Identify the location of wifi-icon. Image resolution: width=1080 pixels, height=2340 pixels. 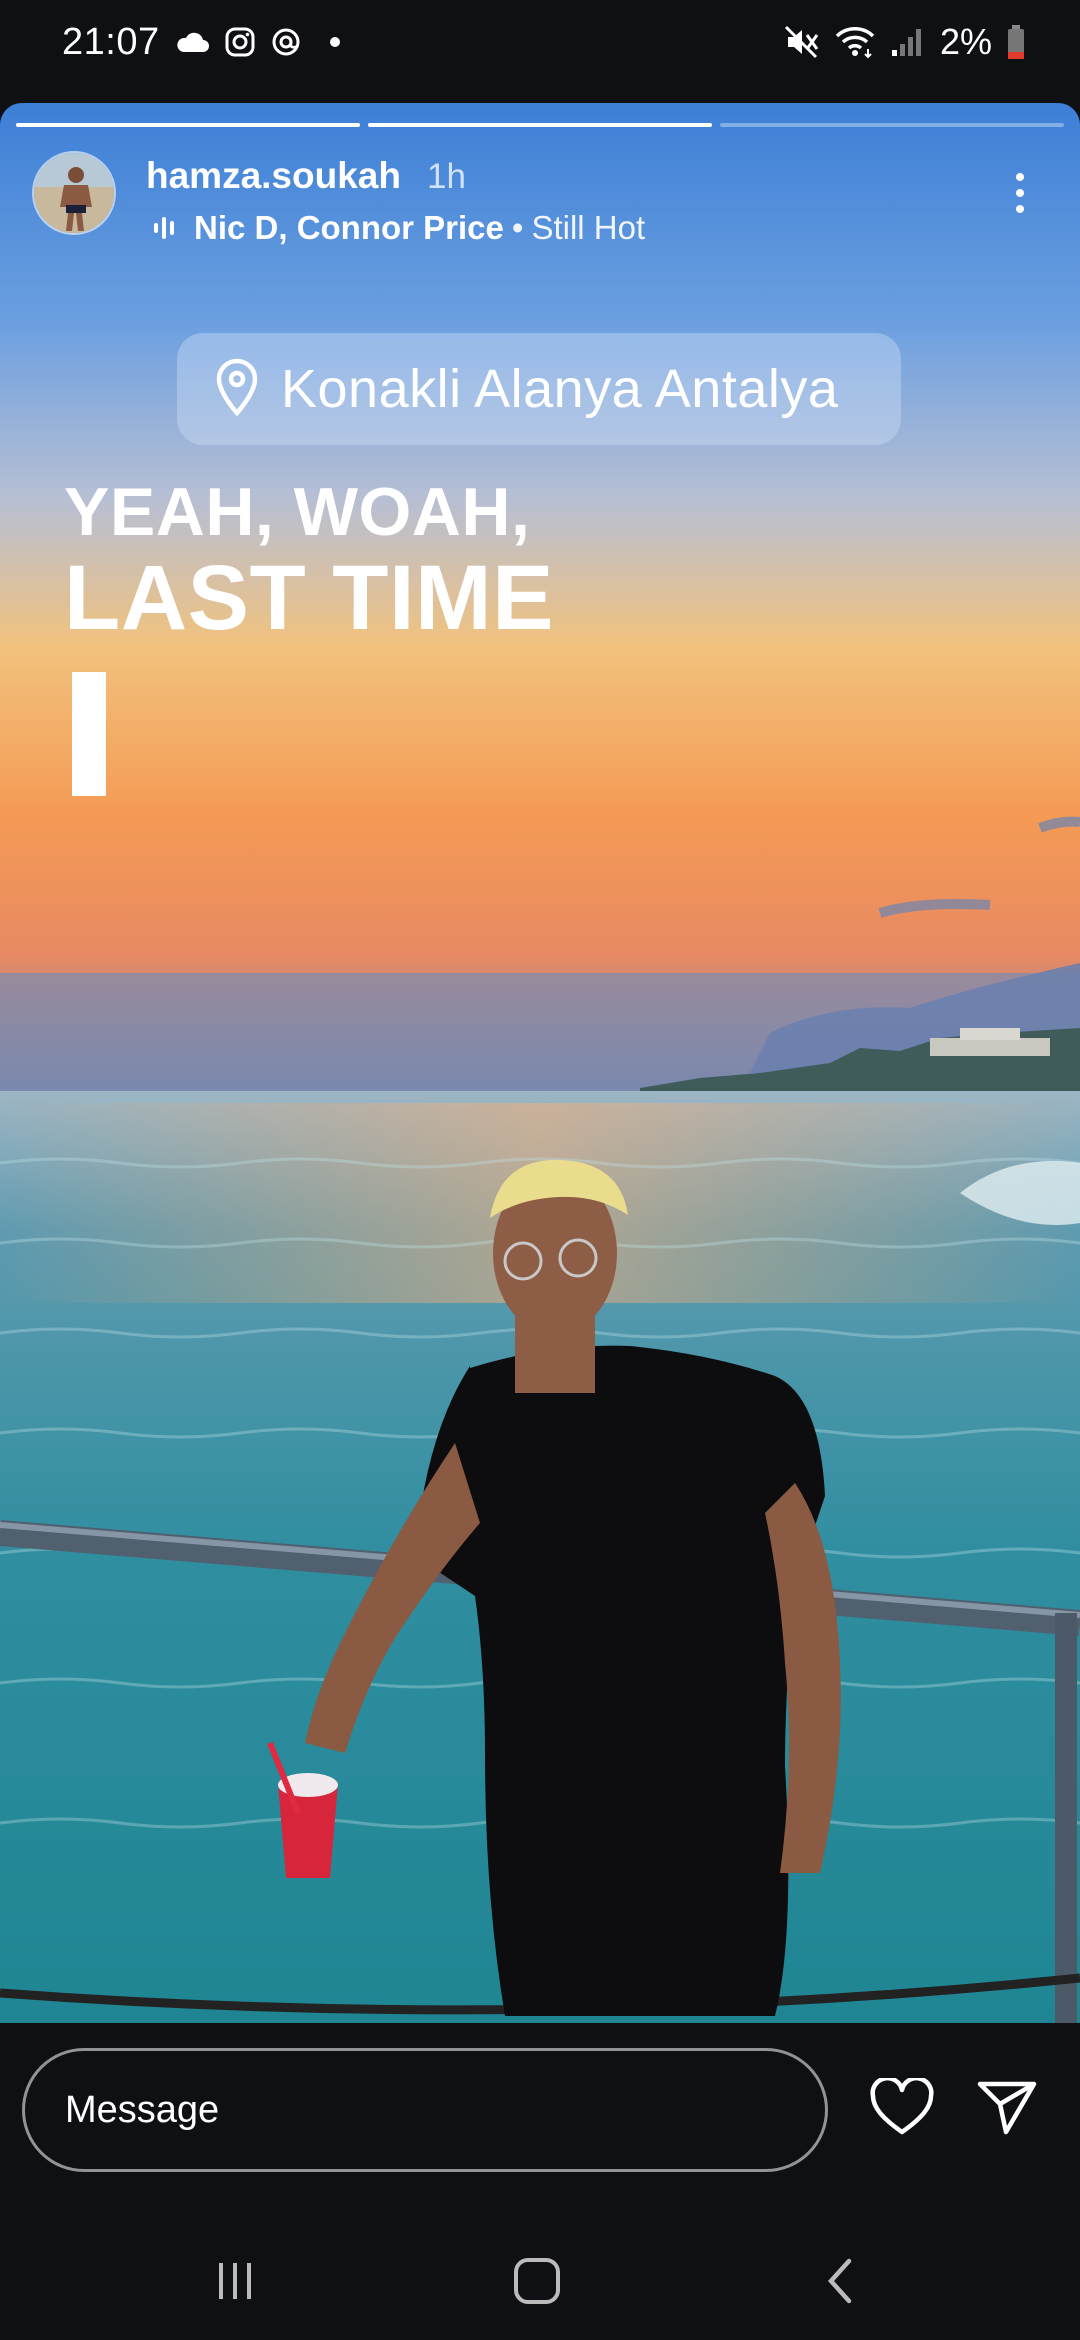
(855, 42).